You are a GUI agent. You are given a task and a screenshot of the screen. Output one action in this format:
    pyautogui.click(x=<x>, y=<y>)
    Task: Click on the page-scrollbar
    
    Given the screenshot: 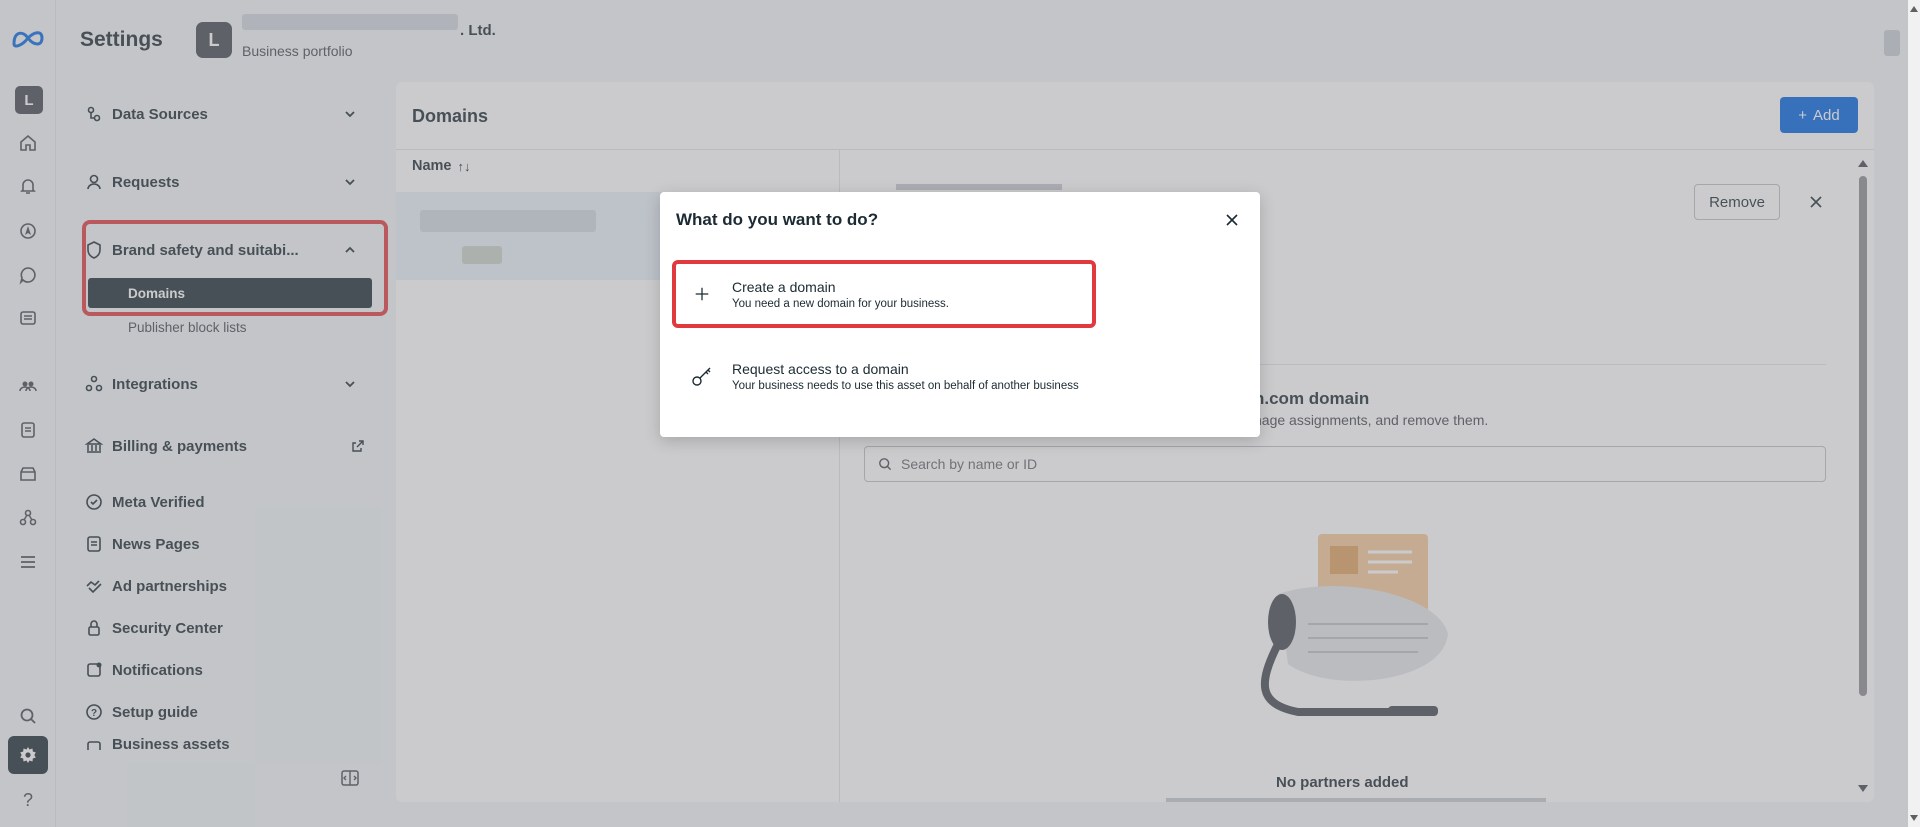 What is the action you would take?
    pyautogui.click(x=1914, y=413)
    